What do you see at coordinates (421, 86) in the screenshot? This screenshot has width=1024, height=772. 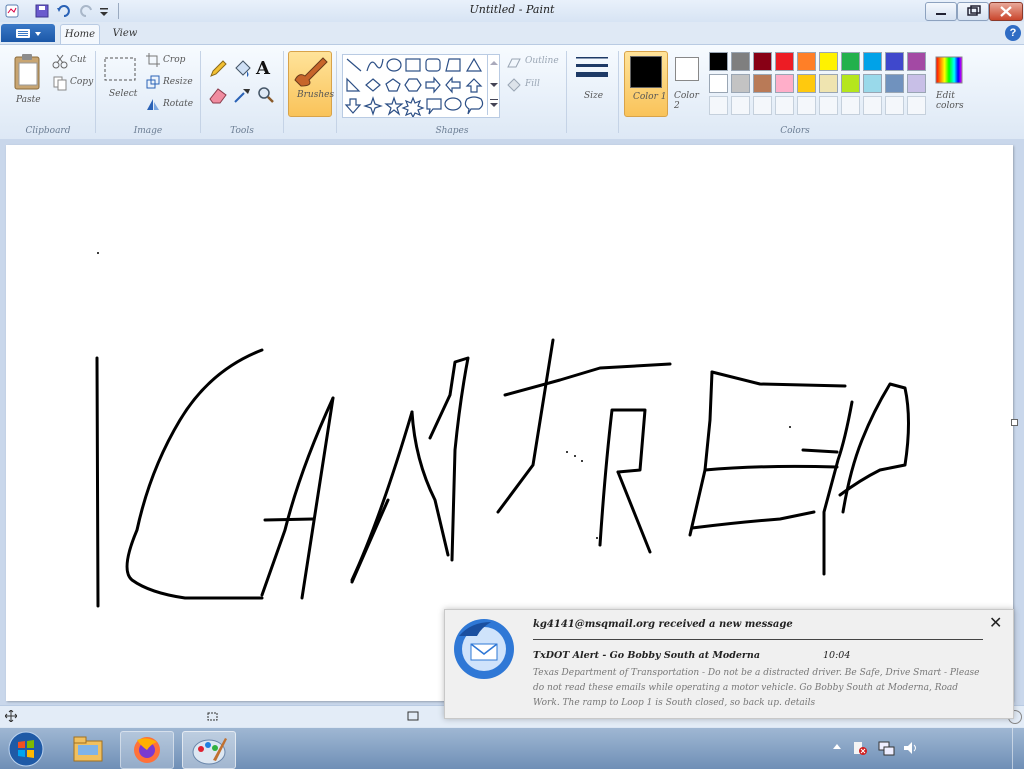 I see `shapes-gallery` at bounding box center [421, 86].